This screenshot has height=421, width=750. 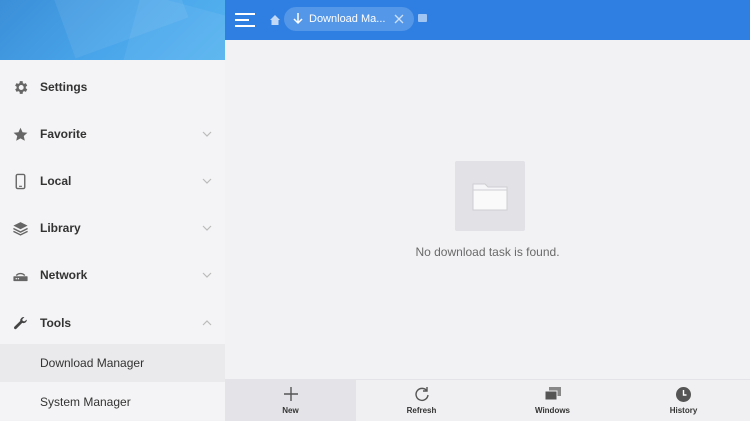 I want to click on menu-button, so click(x=245, y=20).